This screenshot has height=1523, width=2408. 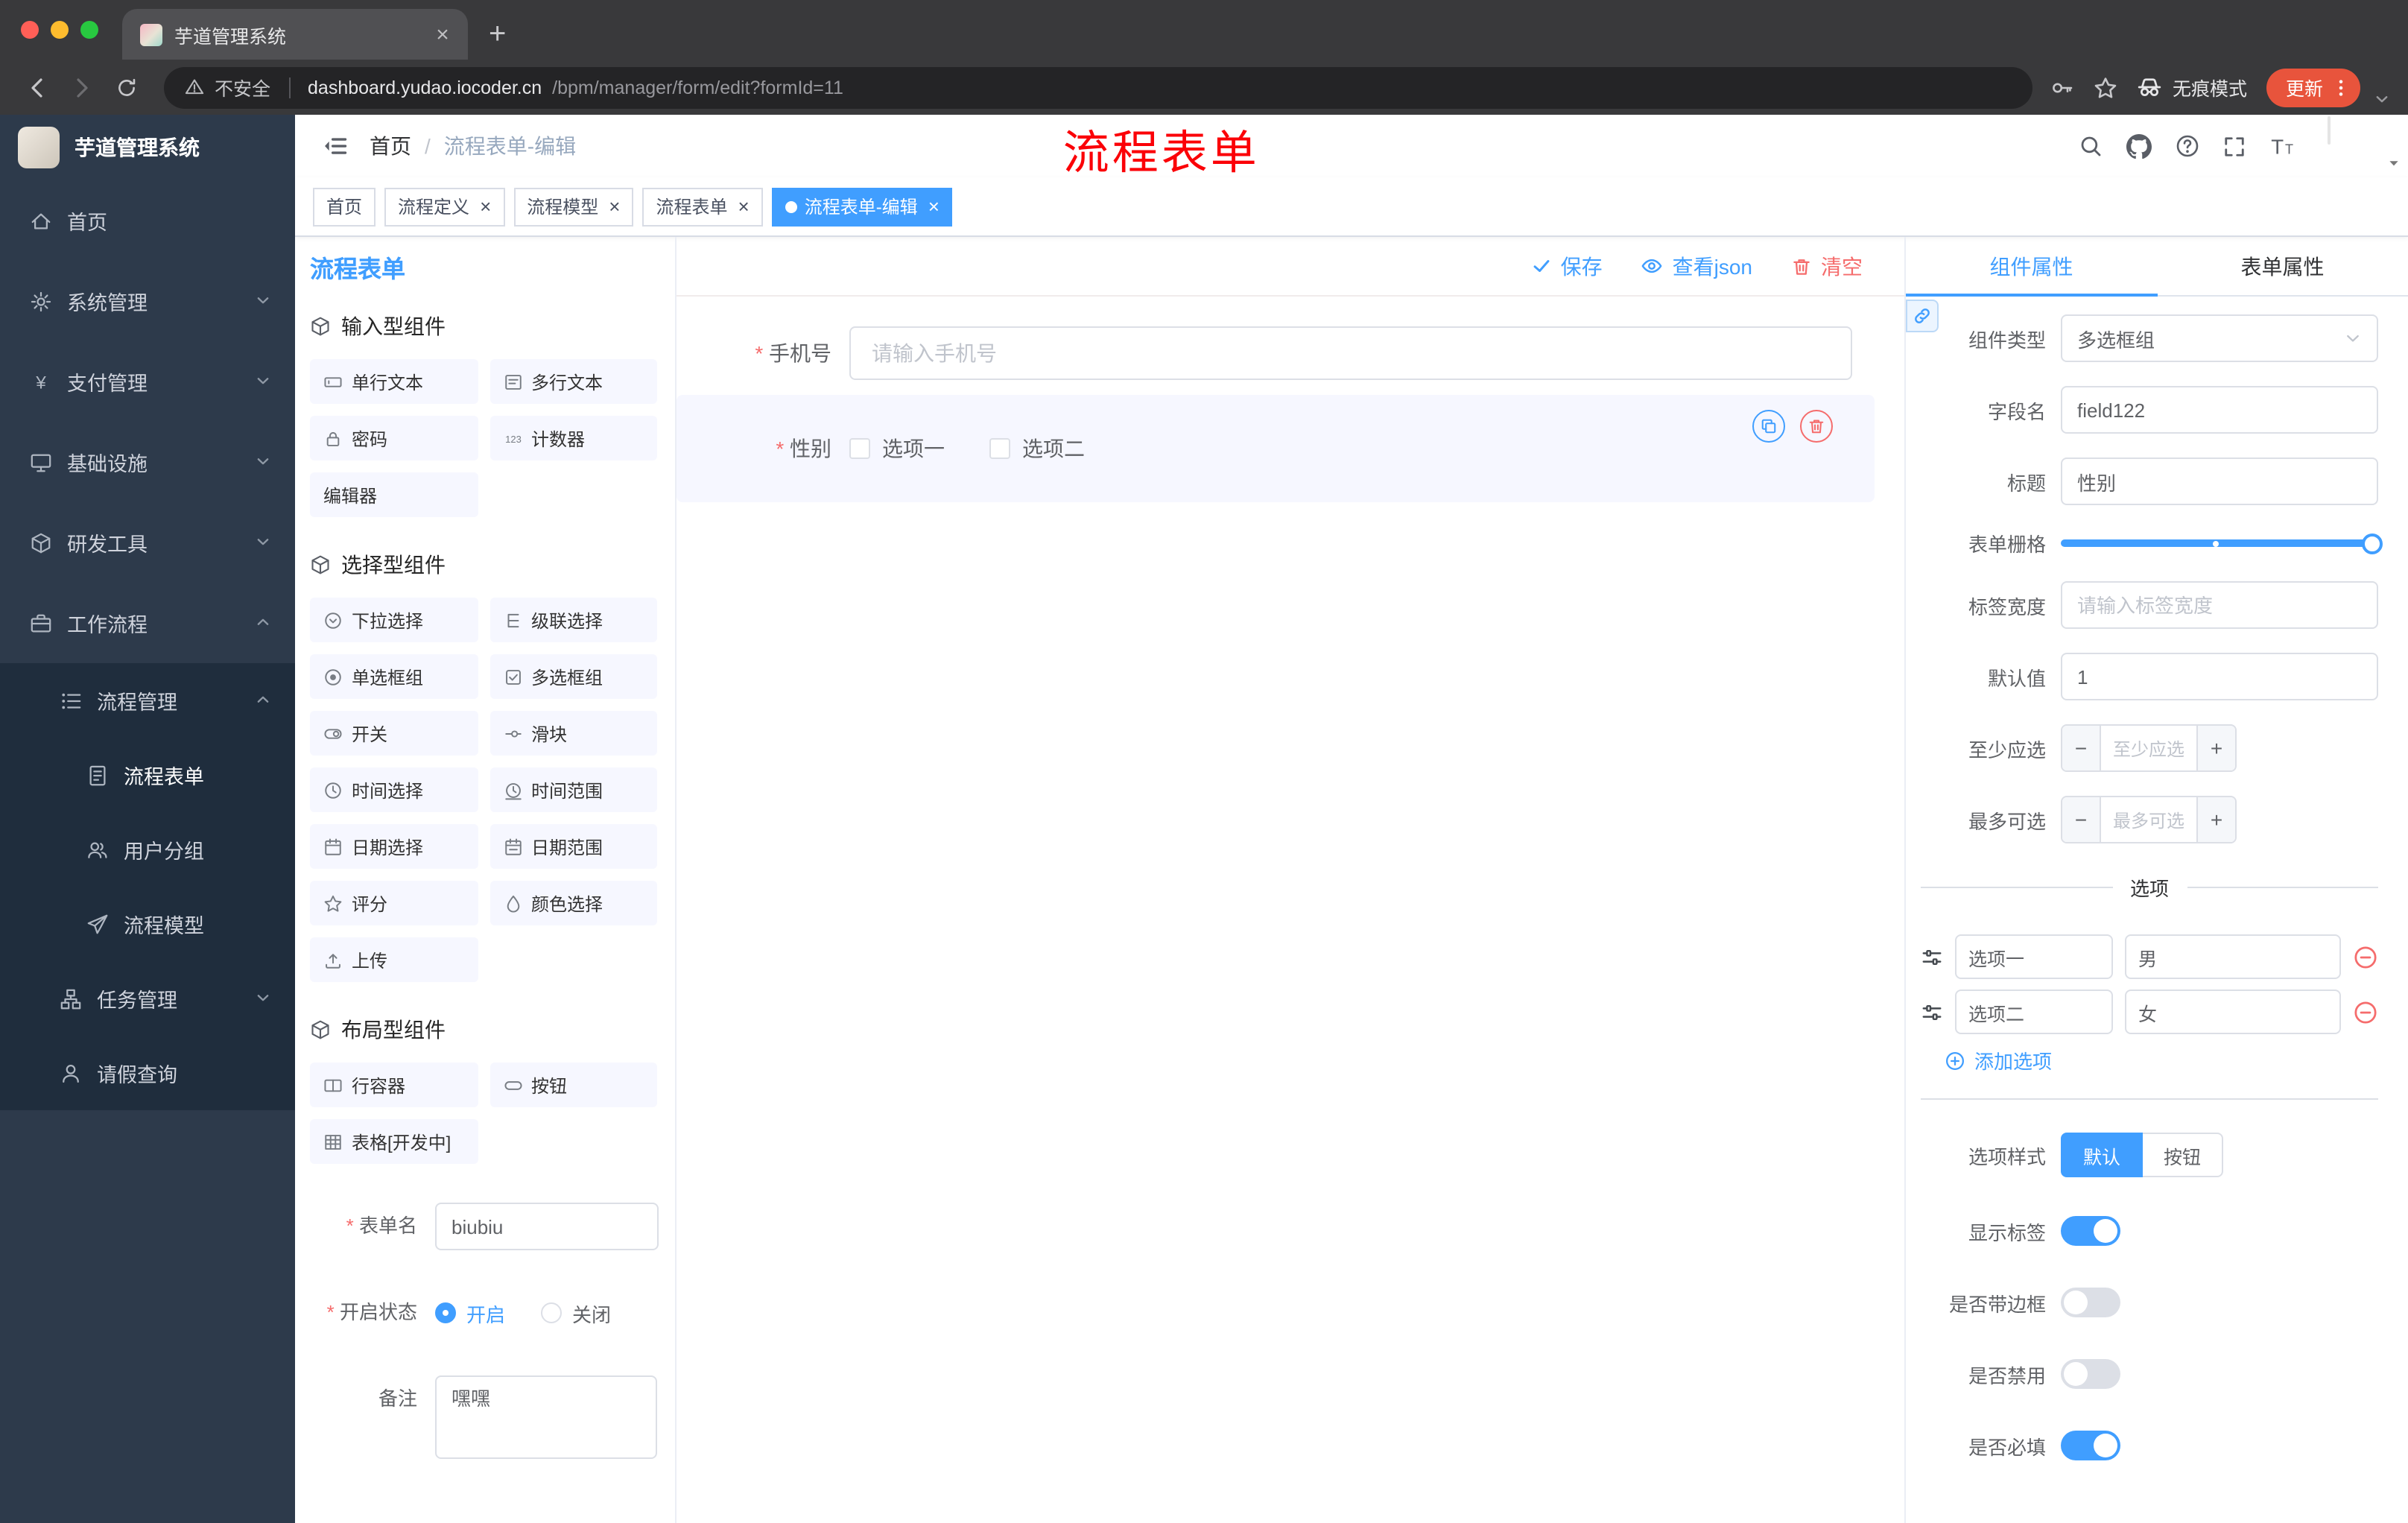 What do you see at coordinates (2363, 145) in the screenshot?
I see `user-menu` at bounding box center [2363, 145].